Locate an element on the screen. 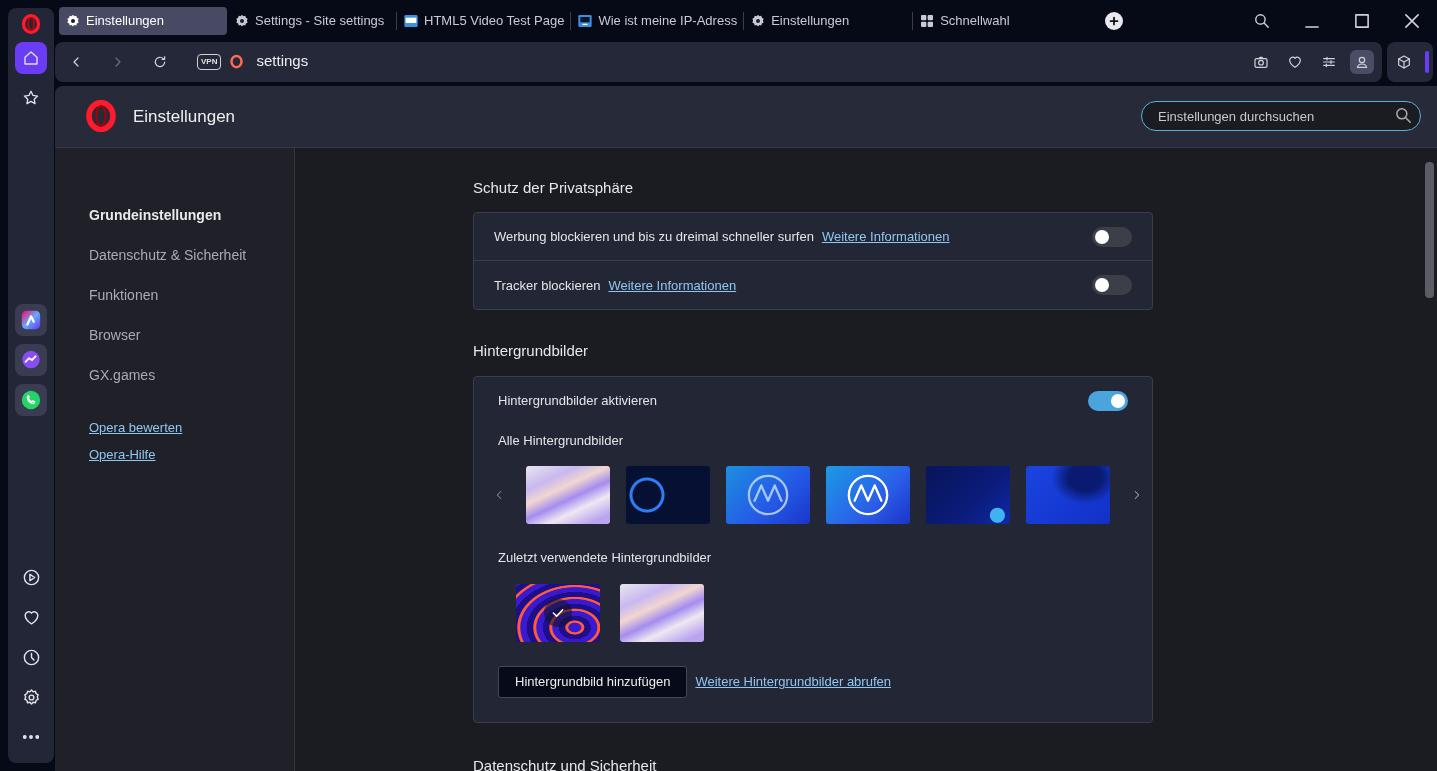 This screenshot has height=771, width=1437. more-wallpapers-link: Weitere Hintergrundbilder abrufen is located at coordinates (793, 682).